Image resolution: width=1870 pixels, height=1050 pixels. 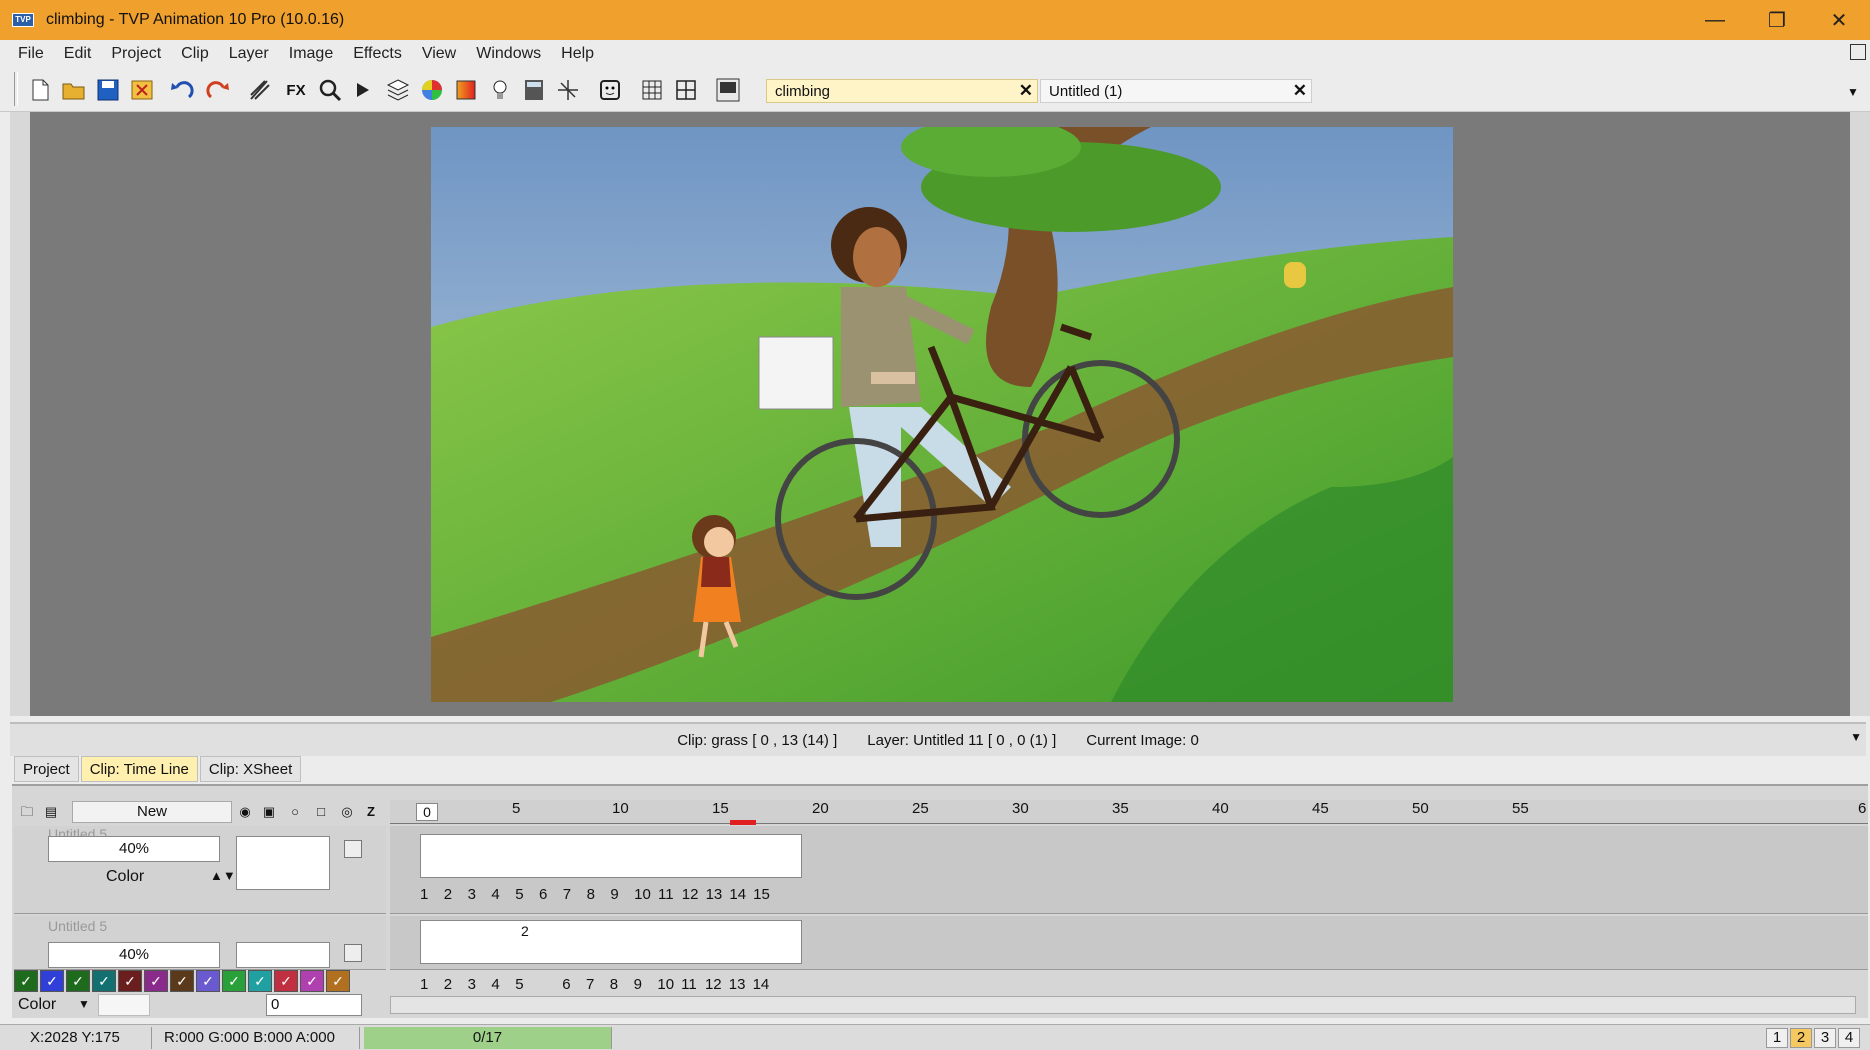 I want to click on calculator-icon, so click(x=534, y=90).